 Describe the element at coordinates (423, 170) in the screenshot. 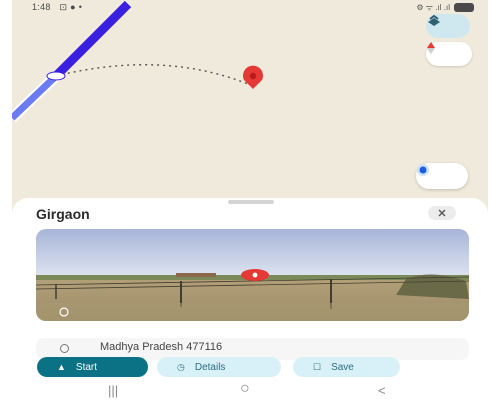

I see `my-location-icon` at that location.